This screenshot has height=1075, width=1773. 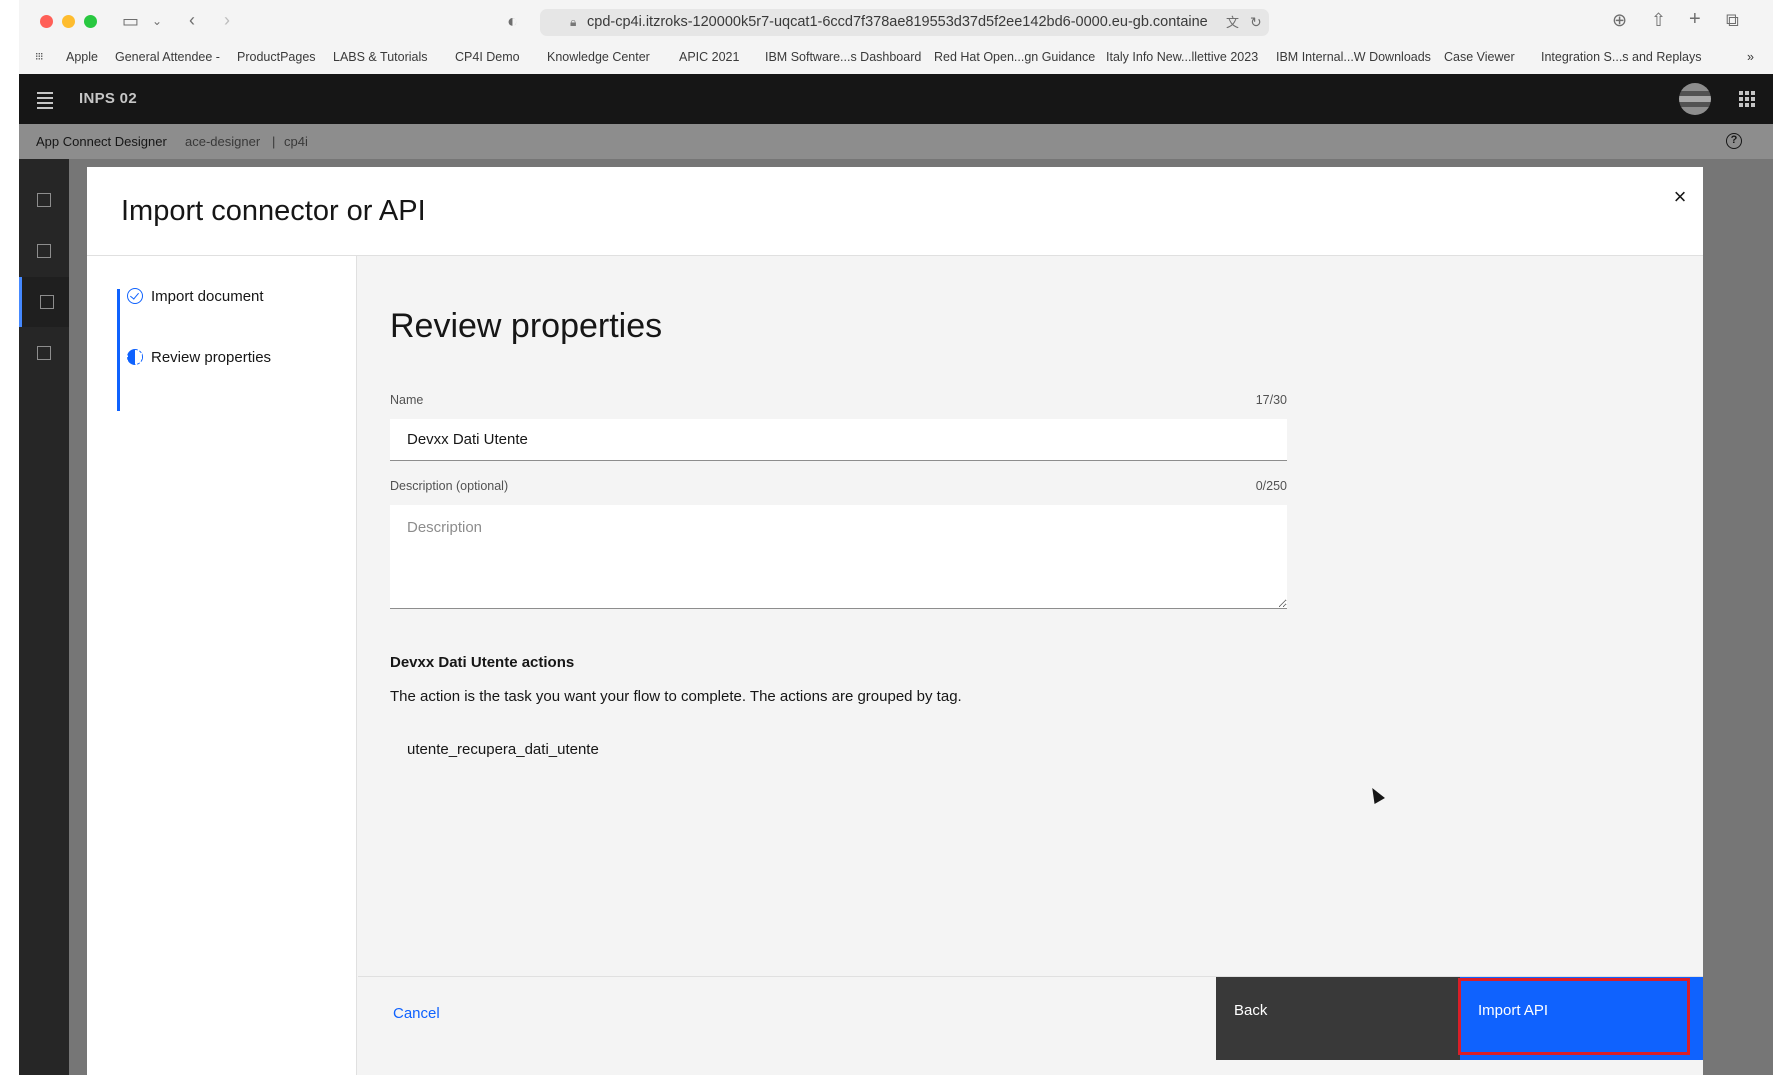 What do you see at coordinates (416, 1013) in the screenshot?
I see `cancel-button: Cancel` at bounding box center [416, 1013].